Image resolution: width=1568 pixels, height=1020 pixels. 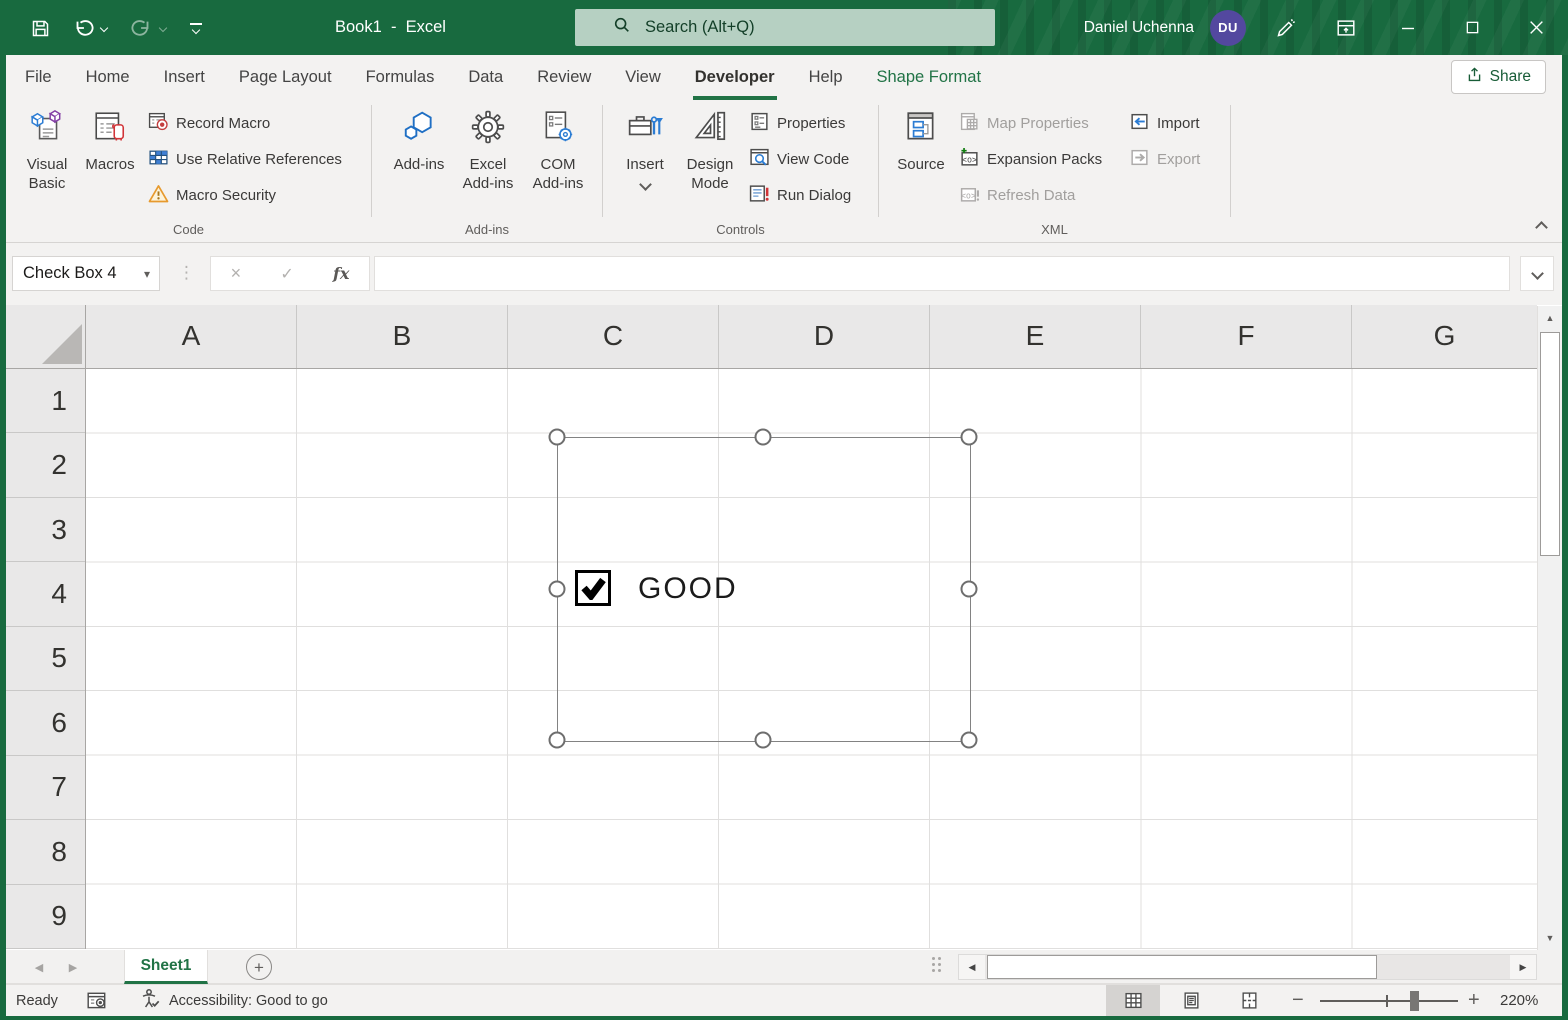 What do you see at coordinates (942, 273) in the screenshot?
I see `formula-input` at bounding box center [942, 273].